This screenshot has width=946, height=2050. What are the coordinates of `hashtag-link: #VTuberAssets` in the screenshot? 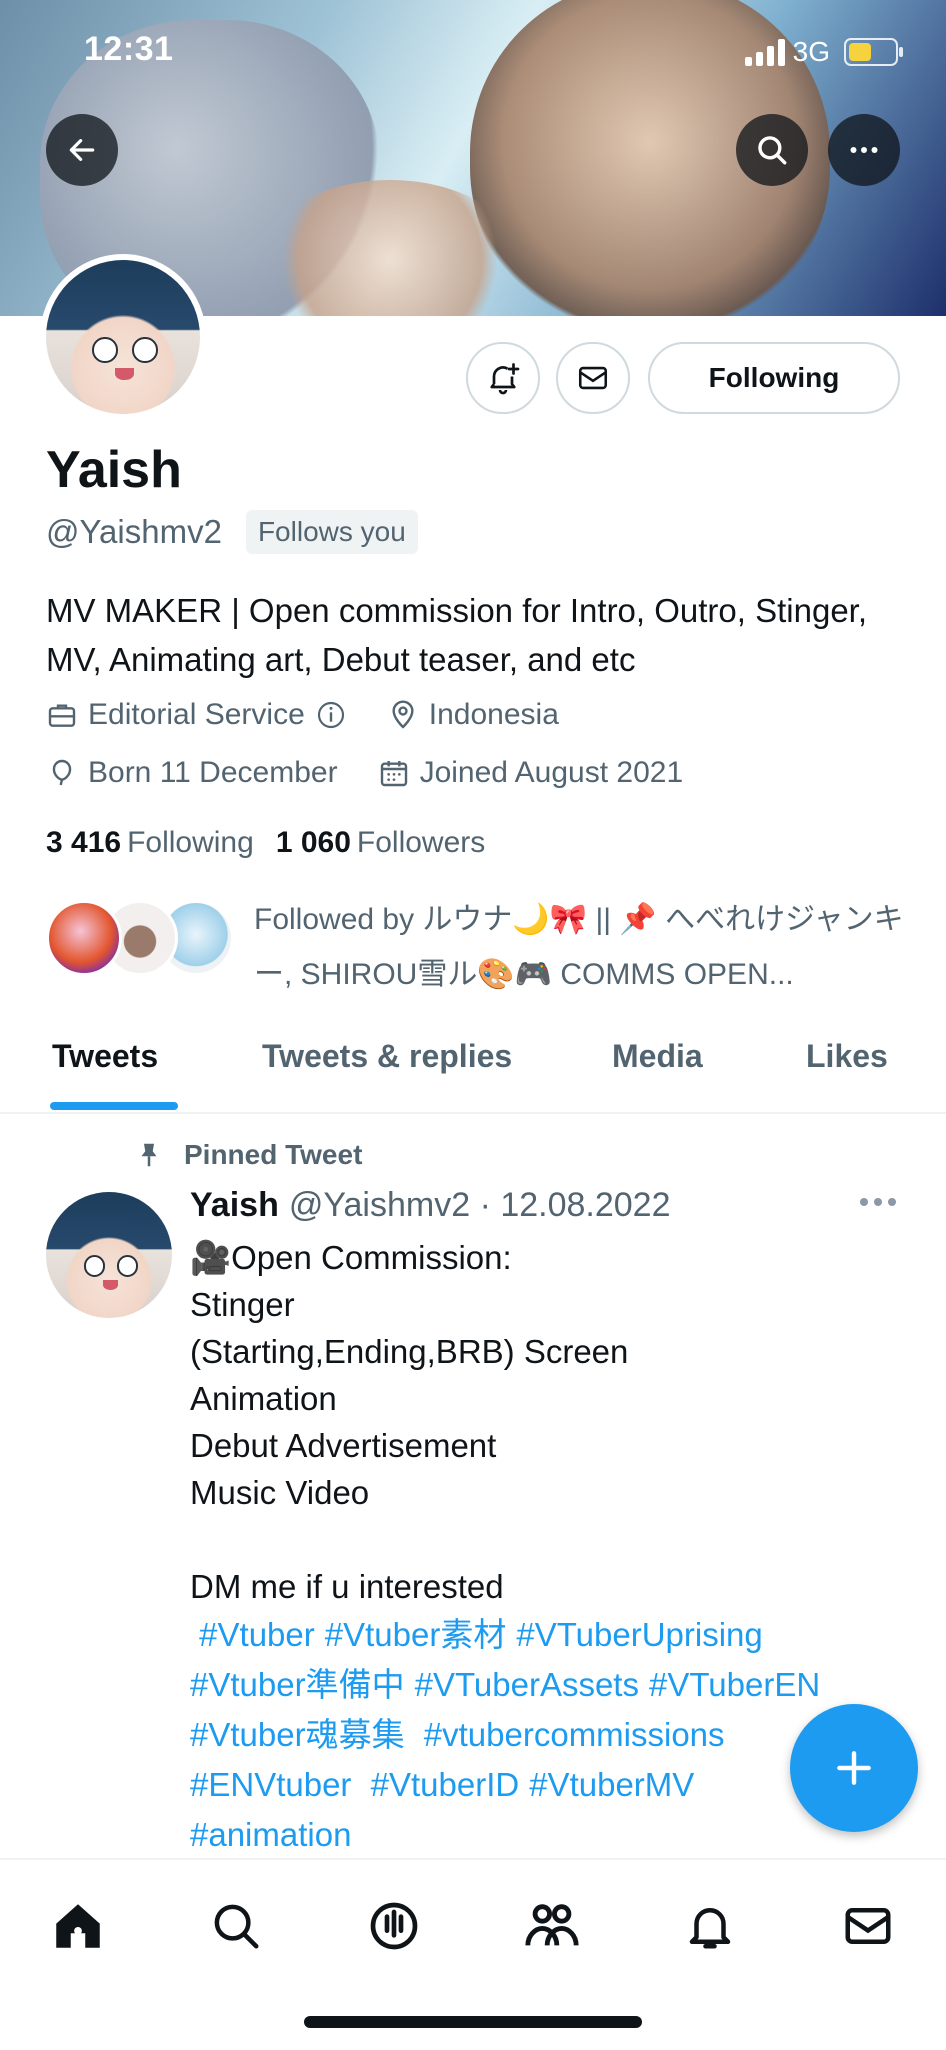 It's located at (527, 1684).